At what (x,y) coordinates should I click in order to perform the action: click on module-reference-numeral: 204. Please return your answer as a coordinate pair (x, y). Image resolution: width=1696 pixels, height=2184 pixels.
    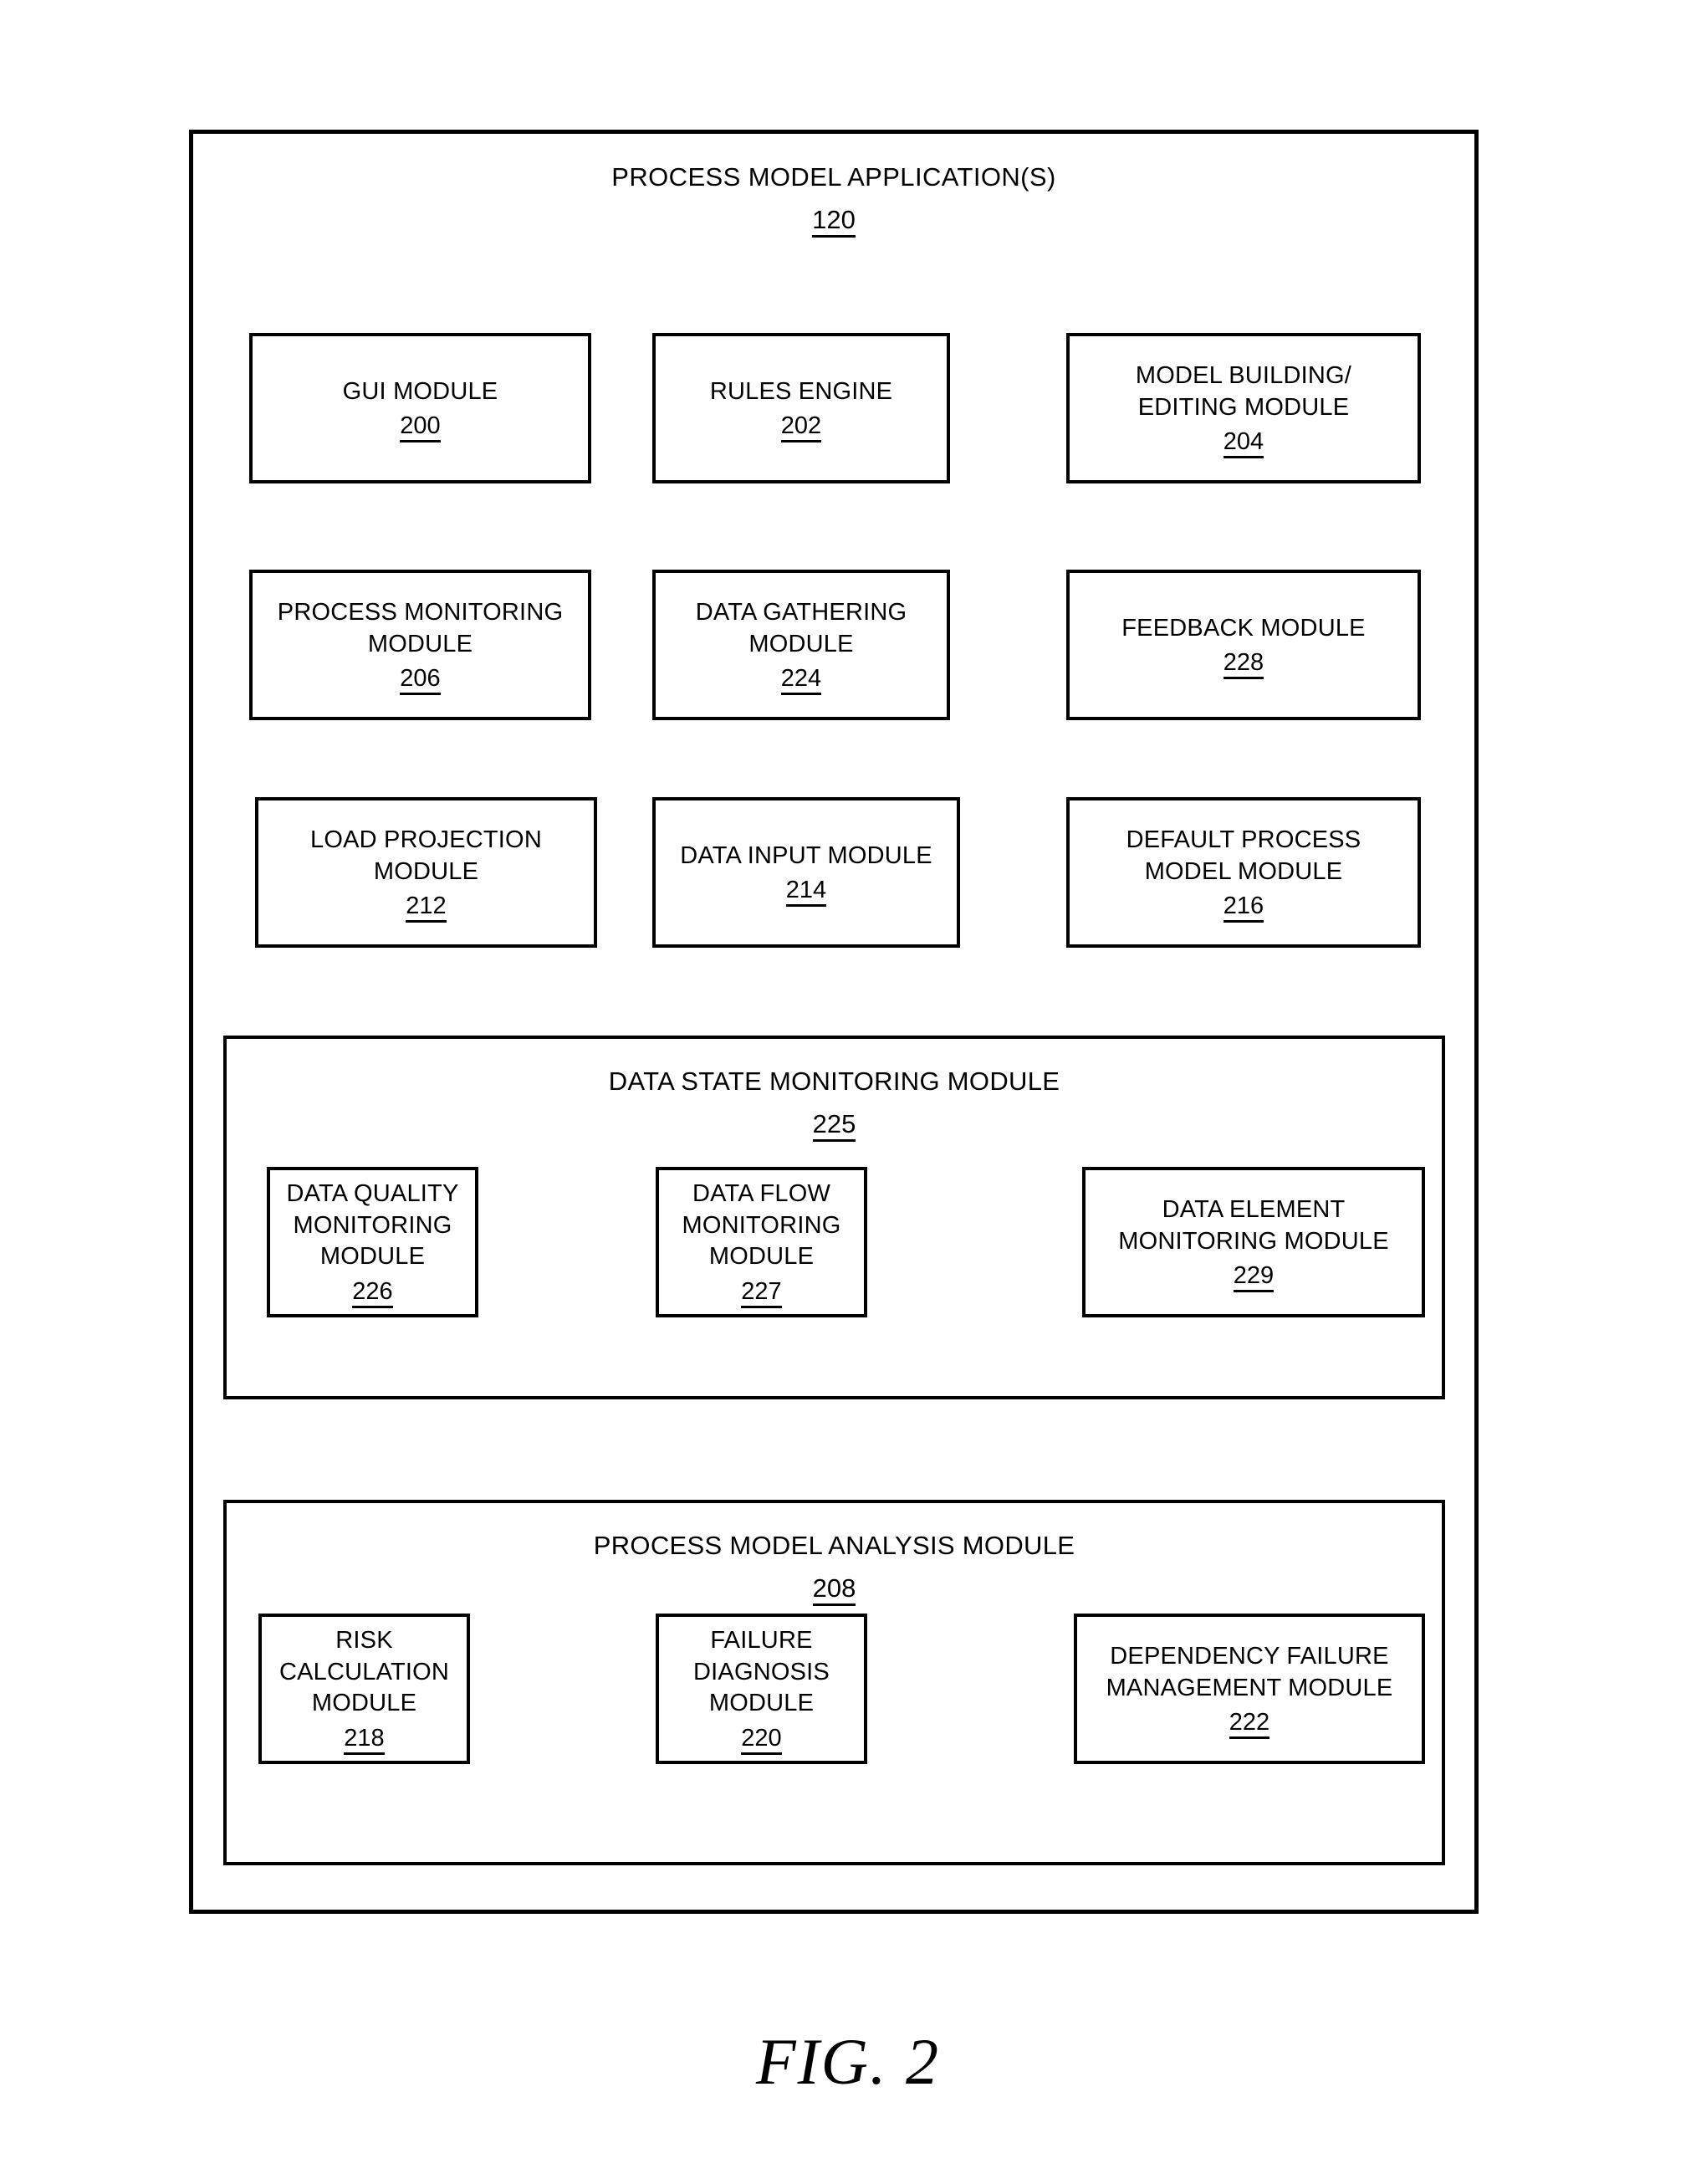
    Looking at the image, I should click on (1243, 443).